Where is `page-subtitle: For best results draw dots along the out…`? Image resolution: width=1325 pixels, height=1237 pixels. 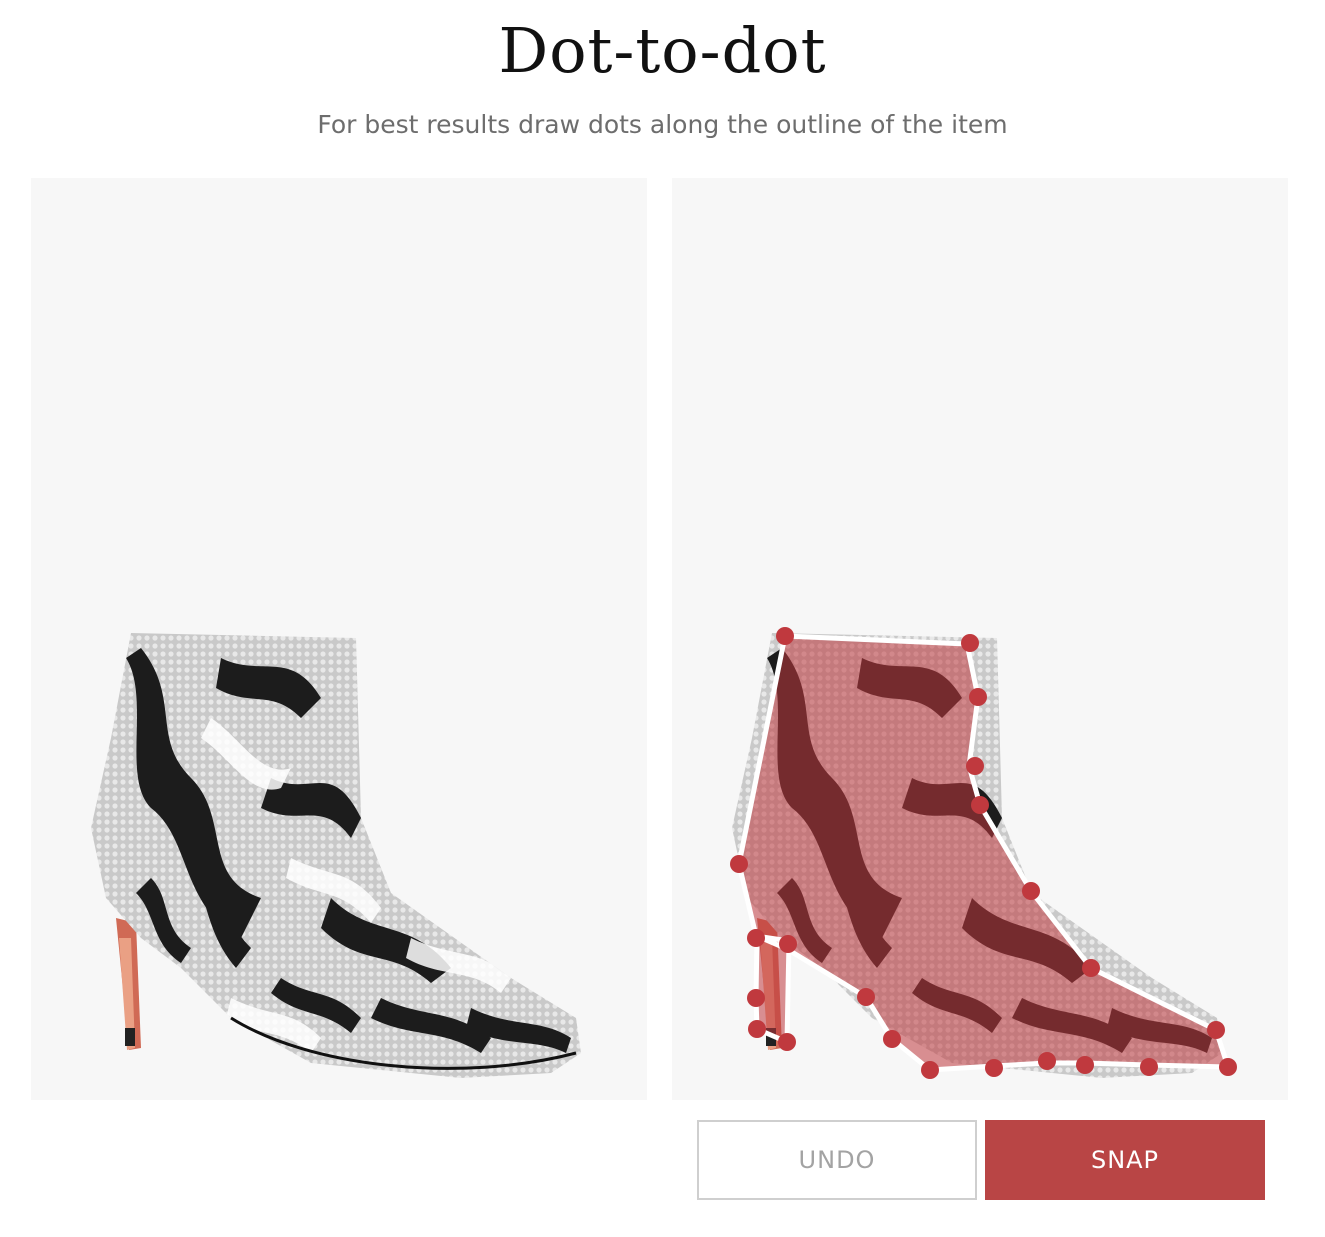
page-subtitle: For best results draw dots along the out… is located at coordinates (662, 124).